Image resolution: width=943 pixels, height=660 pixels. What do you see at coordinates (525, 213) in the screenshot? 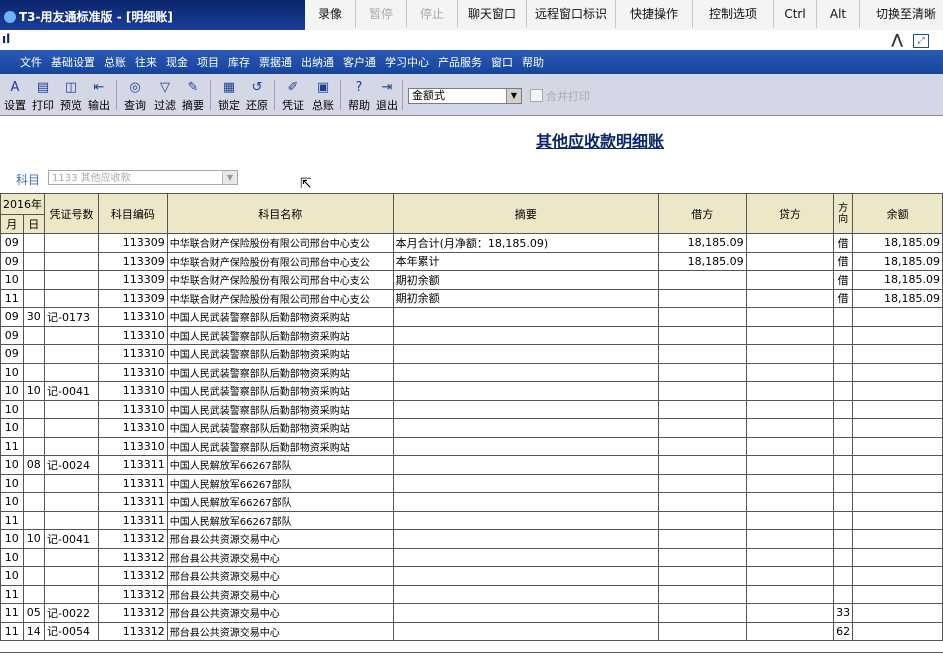
I see `summary-header: 摘要` at bounding box center [525, 213].